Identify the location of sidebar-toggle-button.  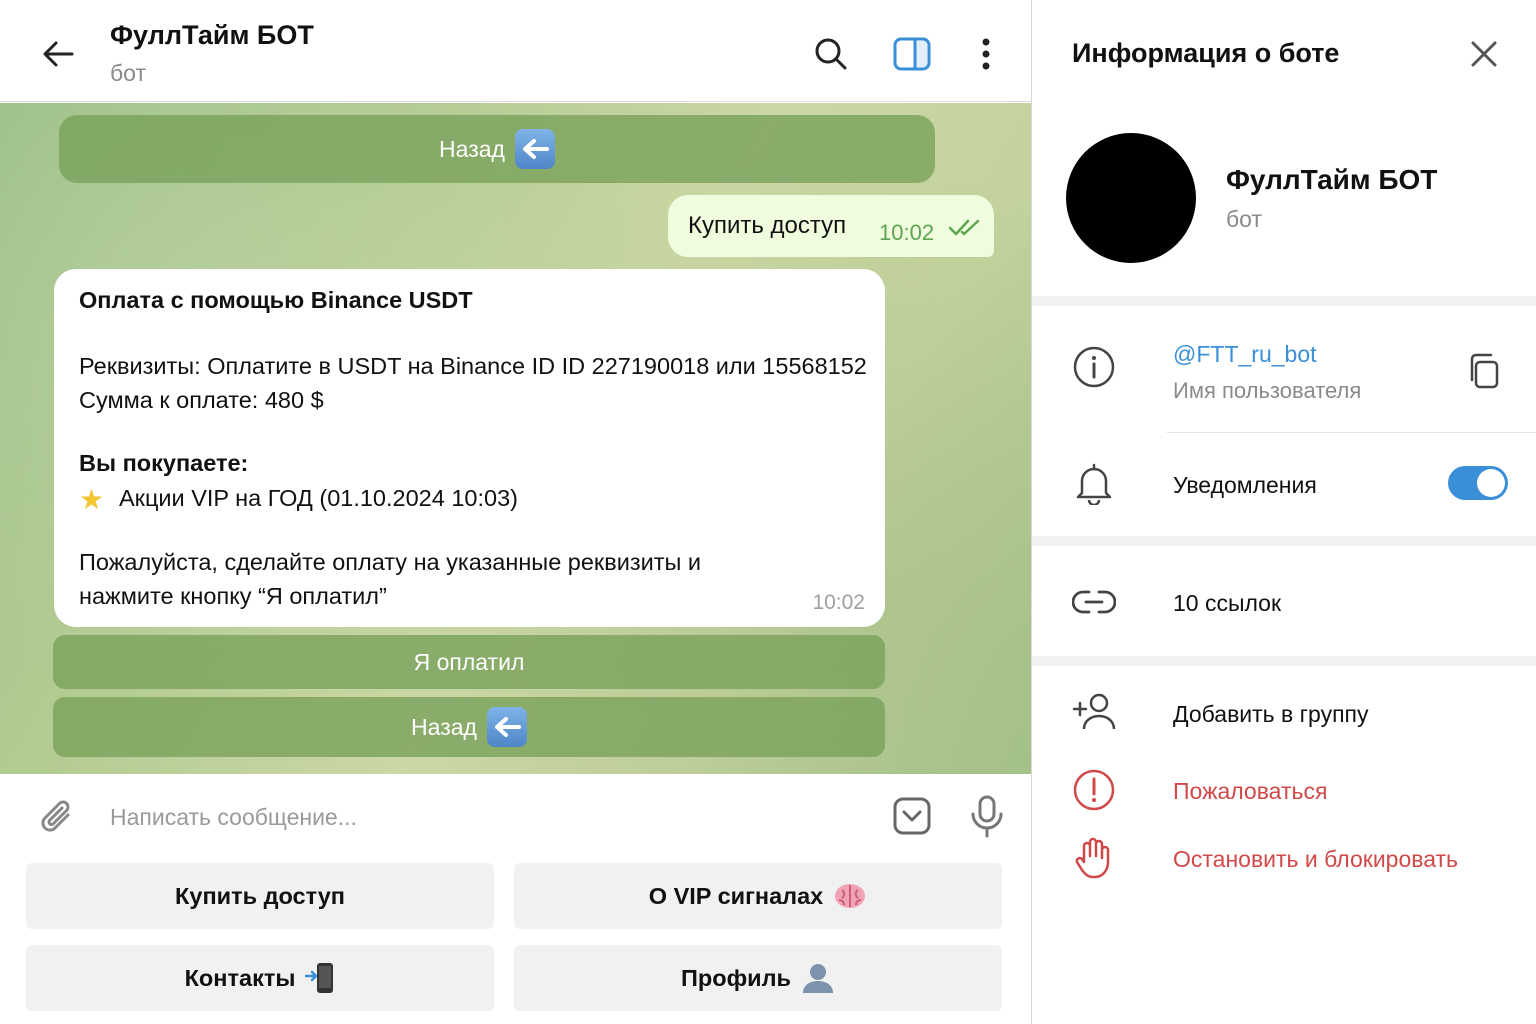
(912, 54).